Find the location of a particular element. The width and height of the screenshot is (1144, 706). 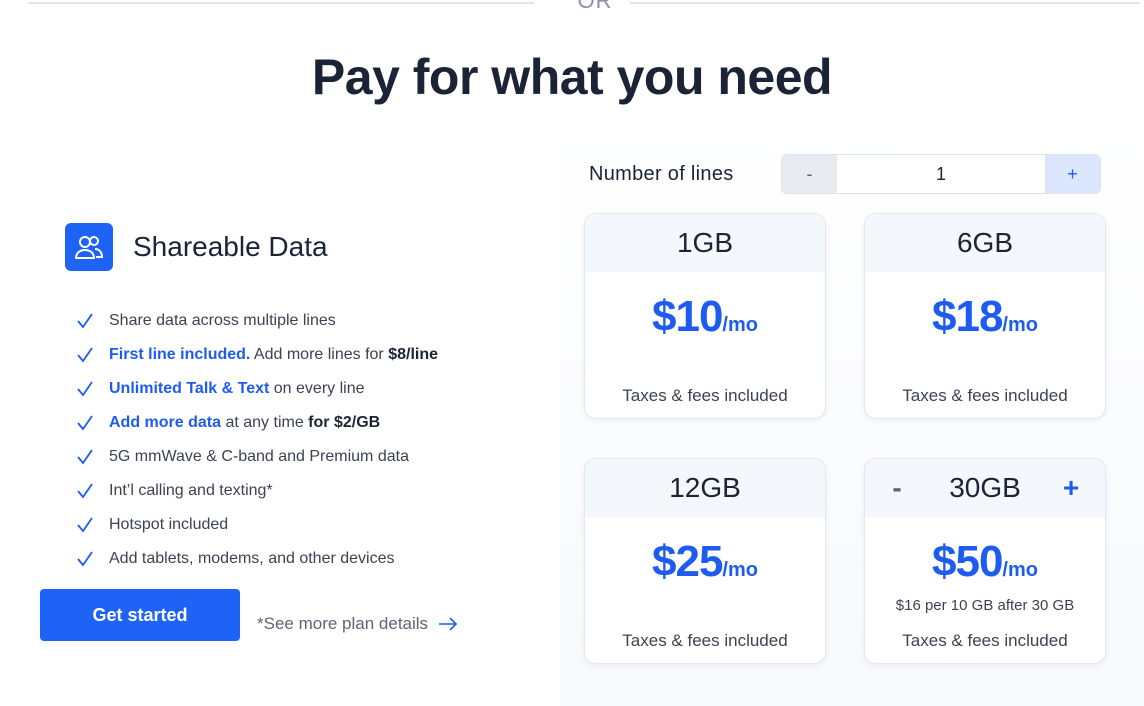

text-part: Share data across multiple lines is located at coordinates (222, 320).